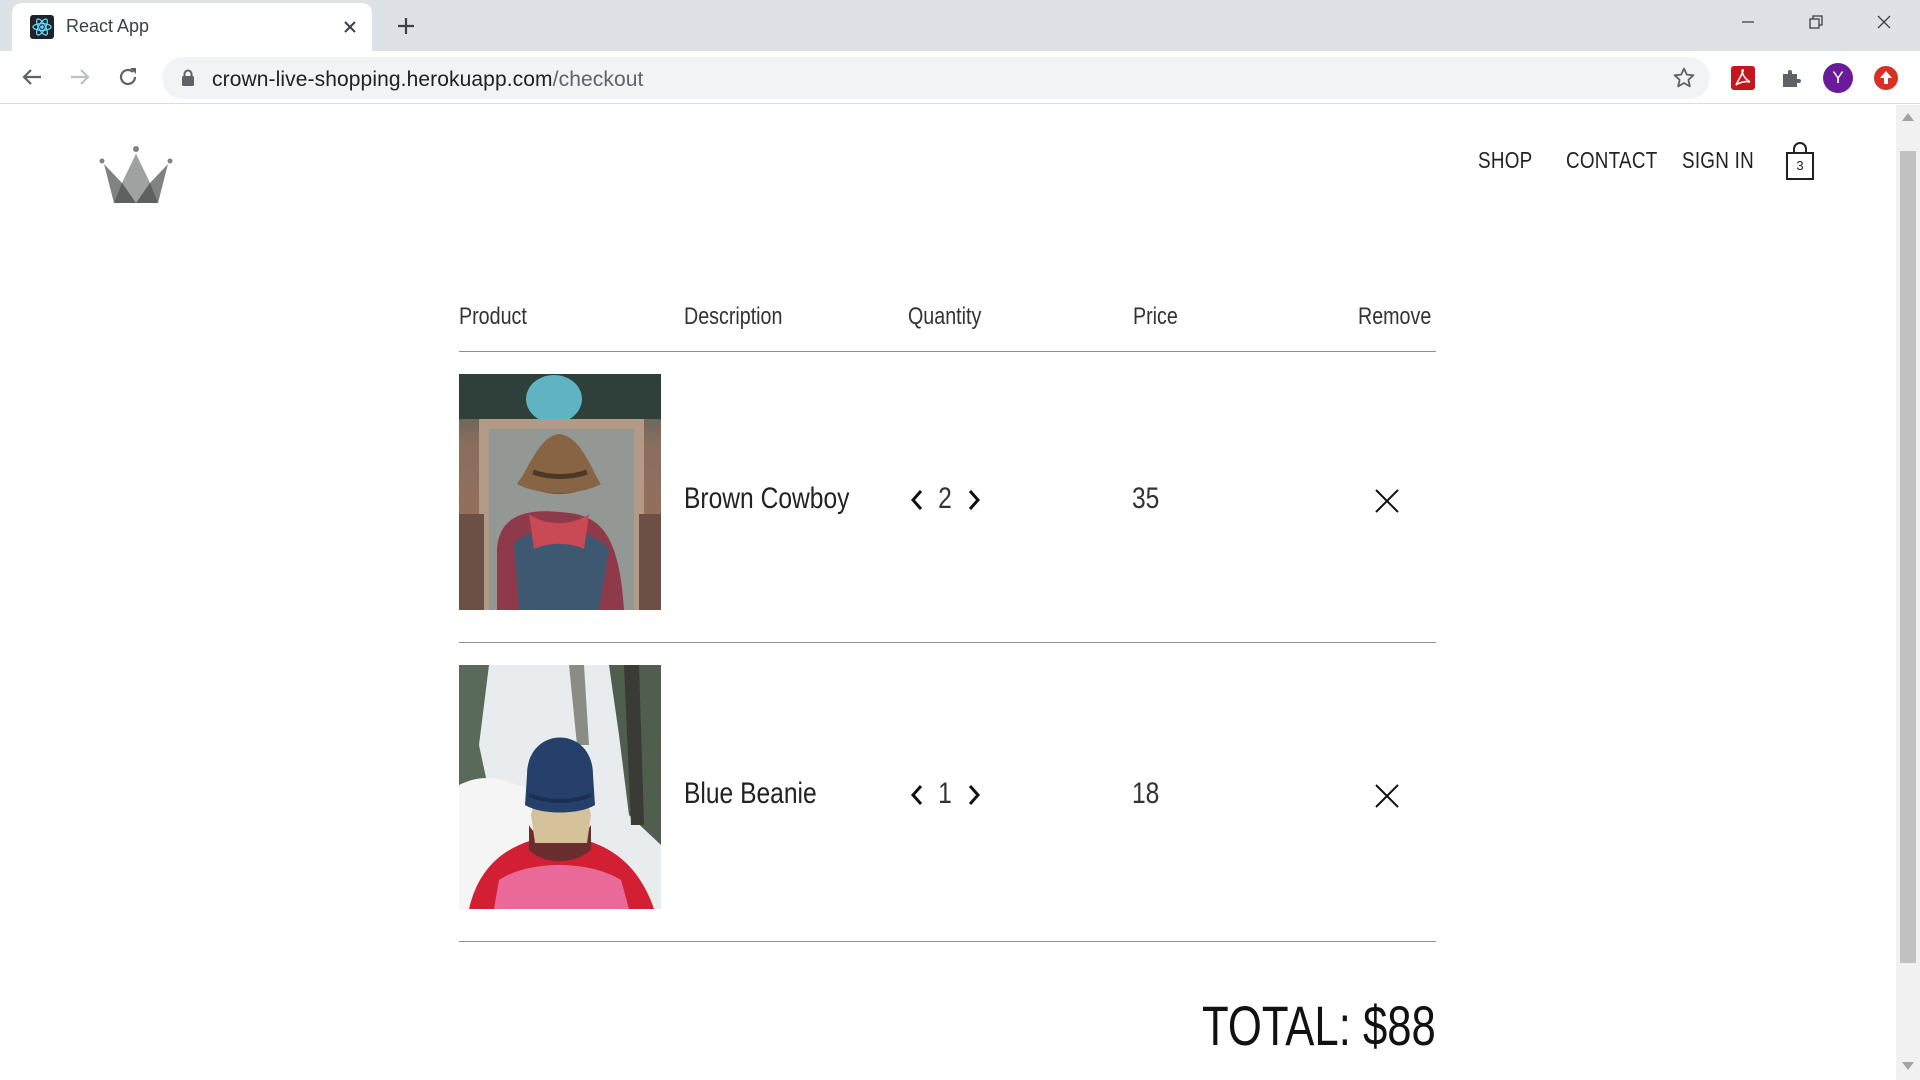 The image size is (1920, 1080). Describe the element at coordinates (108, 26) in the screenshot. I see `tab-title: React App` at that location.